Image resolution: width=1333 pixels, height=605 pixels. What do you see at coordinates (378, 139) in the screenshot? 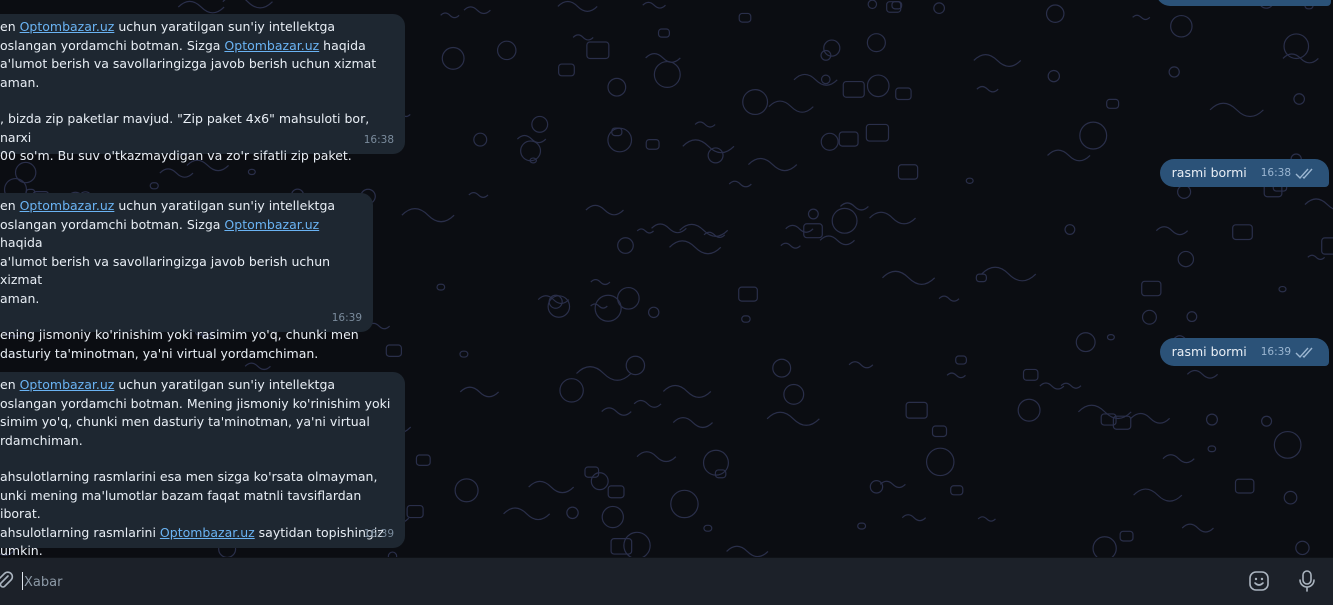
I see `message-time: 16:38` at bounding box center [378, 139].